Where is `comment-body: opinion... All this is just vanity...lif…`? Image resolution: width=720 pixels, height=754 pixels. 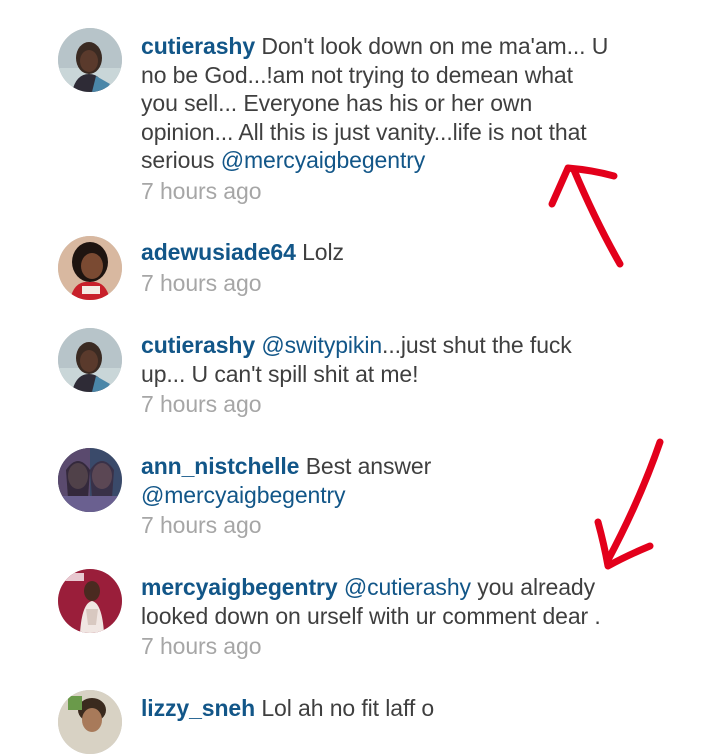 comment-body: opinion... All this is just vanity...lif… is located at coordinates (364, 131).